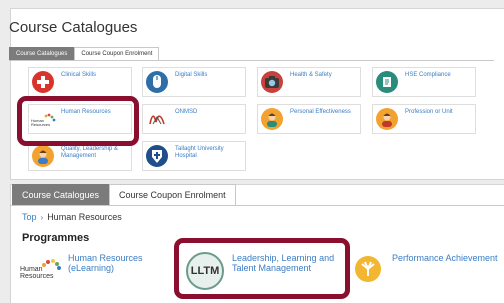 The image size is (504, 303). Describe the element at coordinates (424, 119) in the screenshot. I see `catalogue-tile-profession-or-unit: Profession or Unit` at that location.